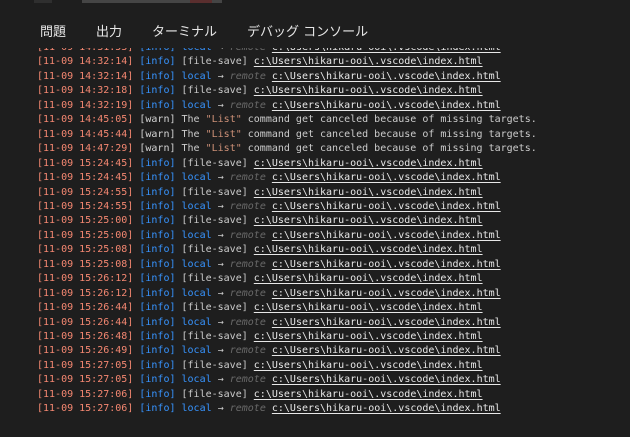  Describe the element at coordinates (85, 322) in the screenshot. I see `log-timestamp: [11-09 15:26:44]` at that location.